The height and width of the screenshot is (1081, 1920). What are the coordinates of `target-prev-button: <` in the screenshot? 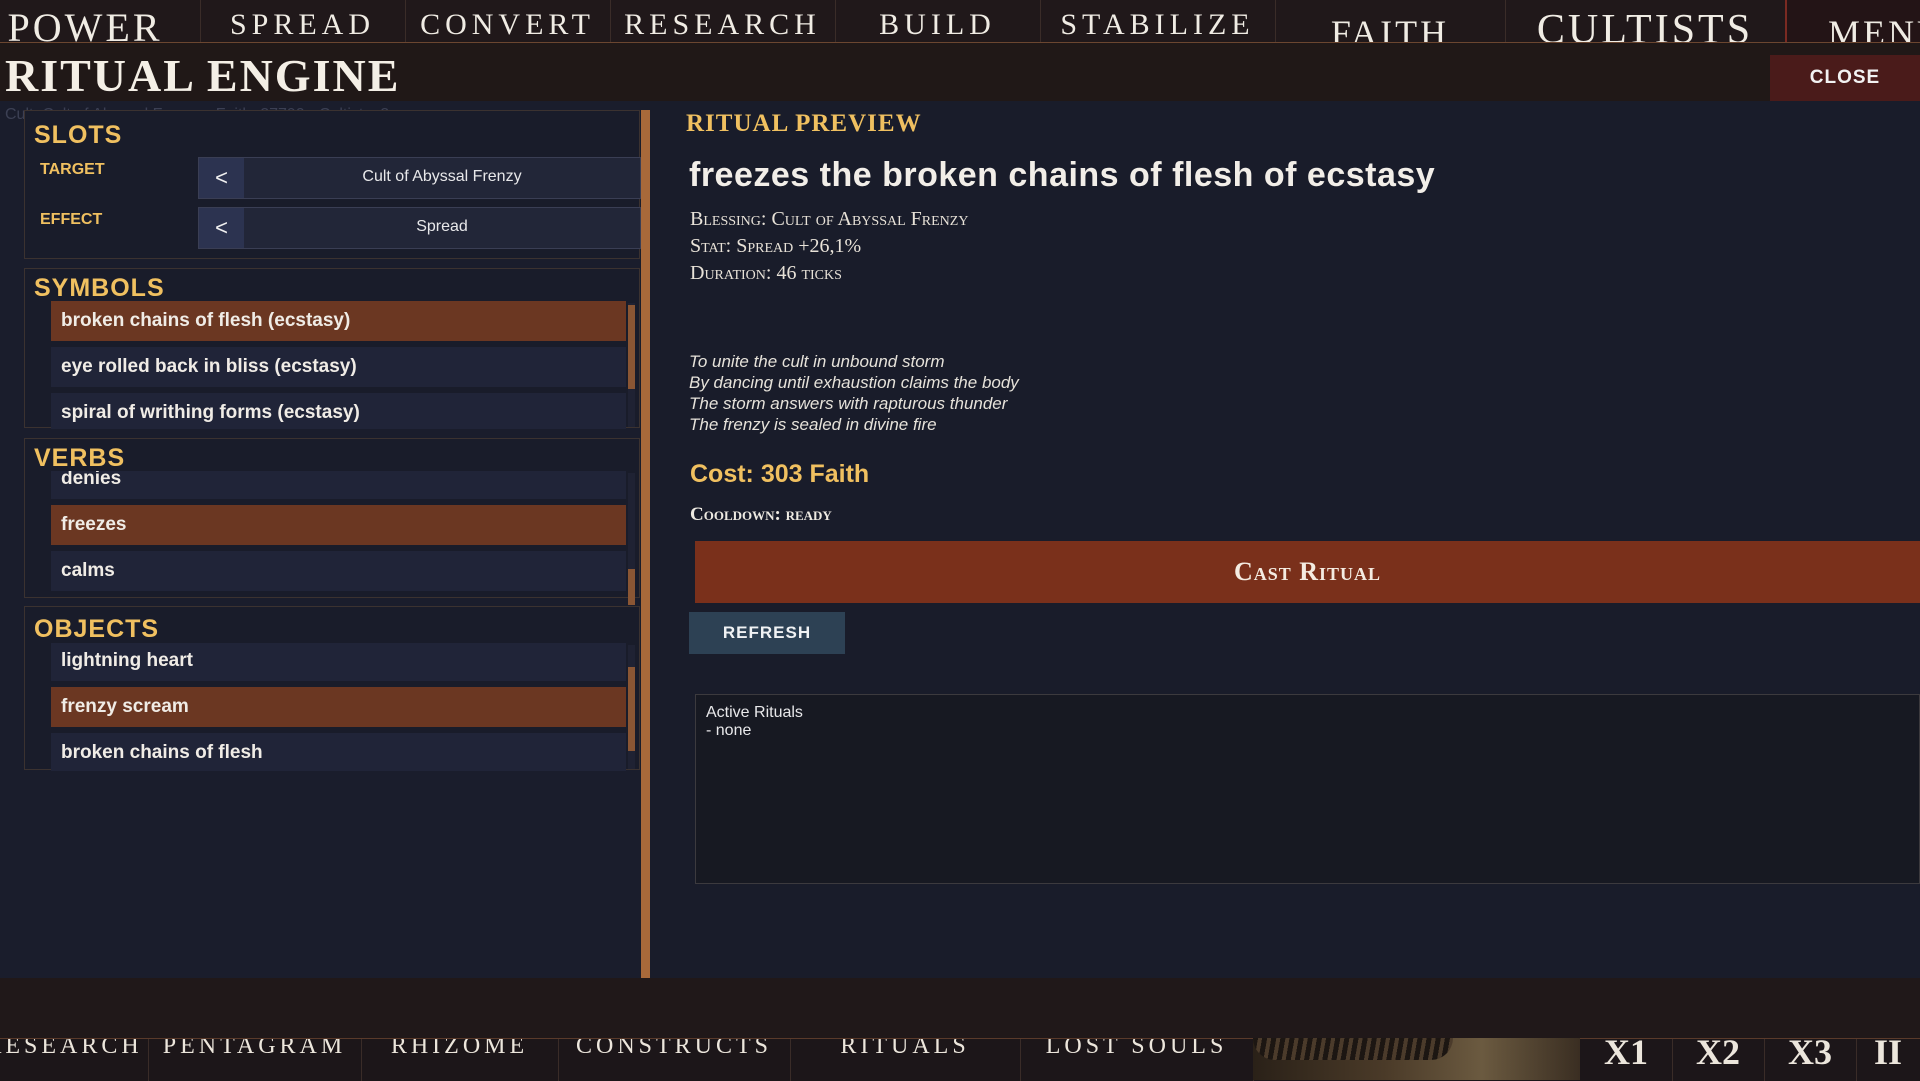 It's located at (221, 178).